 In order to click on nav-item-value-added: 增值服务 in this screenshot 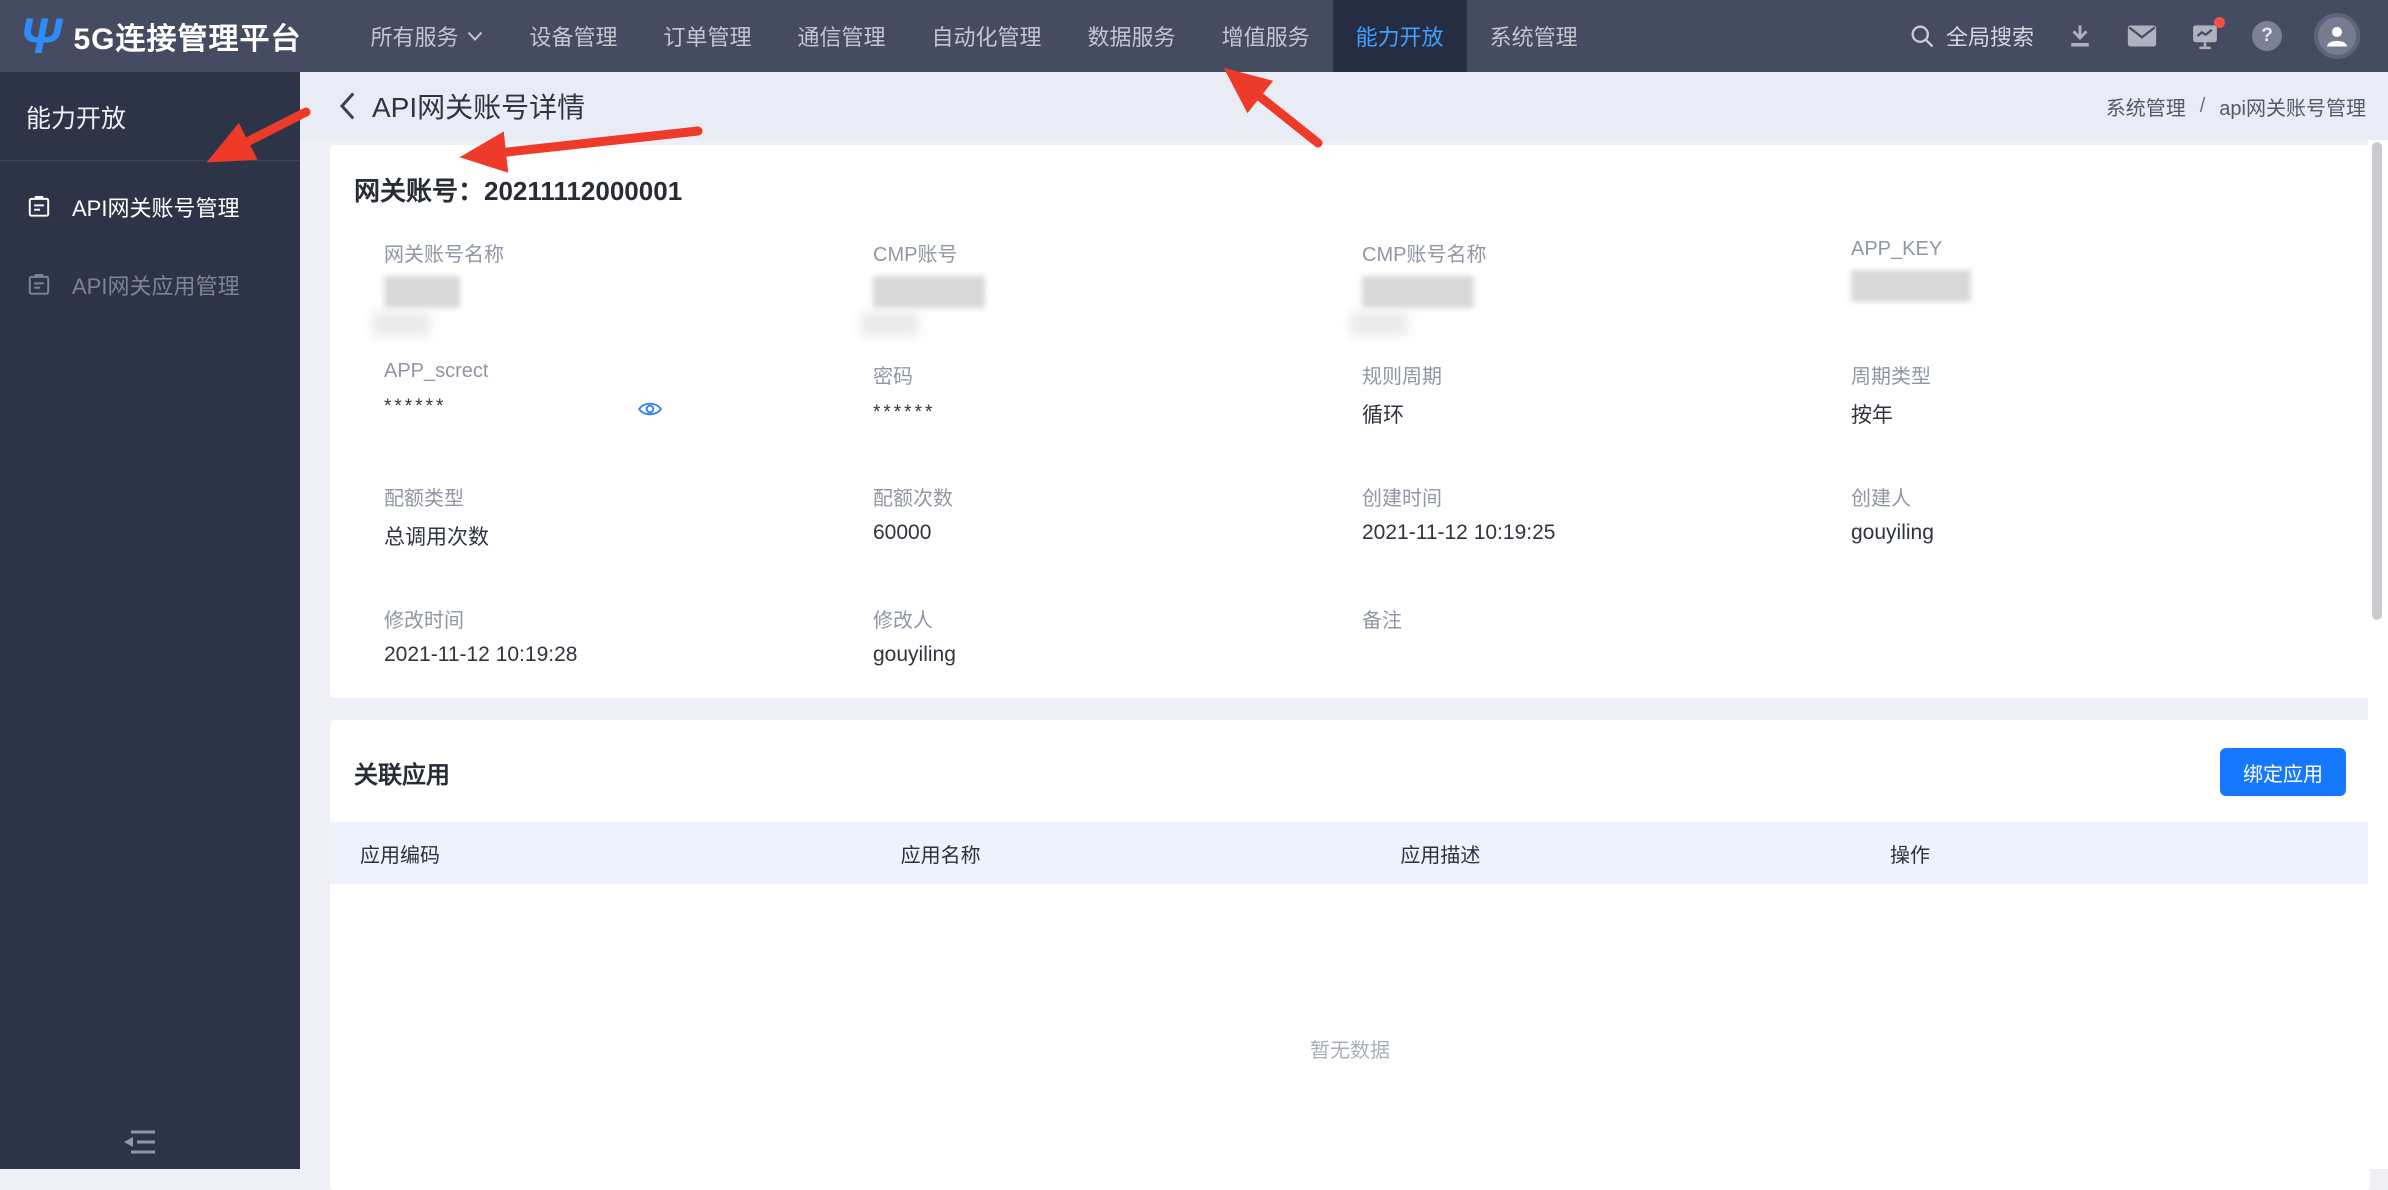, I will do `click(1266, 36)`.